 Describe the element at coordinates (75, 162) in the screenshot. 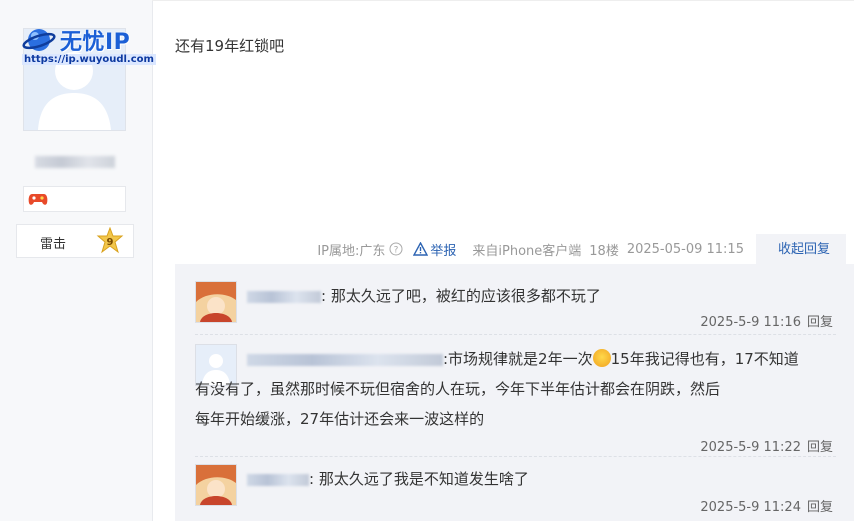

I see `username-blurred` at that location.